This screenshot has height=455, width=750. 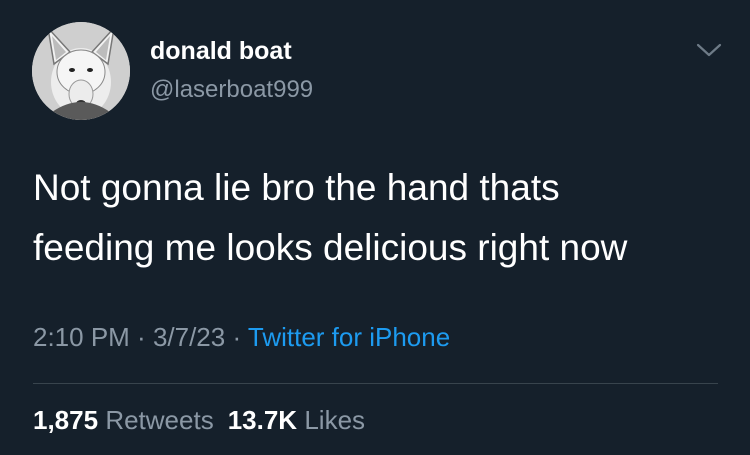 I want to click on more-options-button, so click(x=709, y=50).